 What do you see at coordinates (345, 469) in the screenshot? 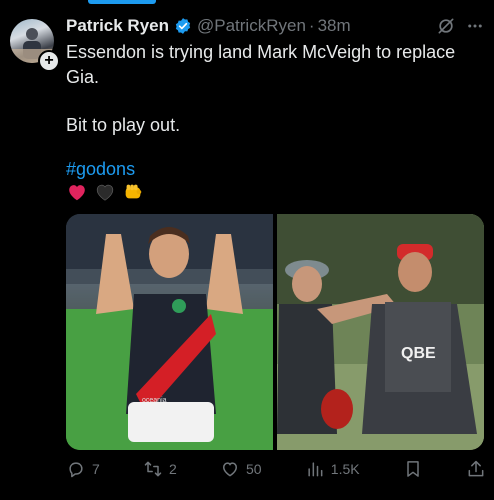
I see `views-count: 1.5K` at bounding box center [345, 469].